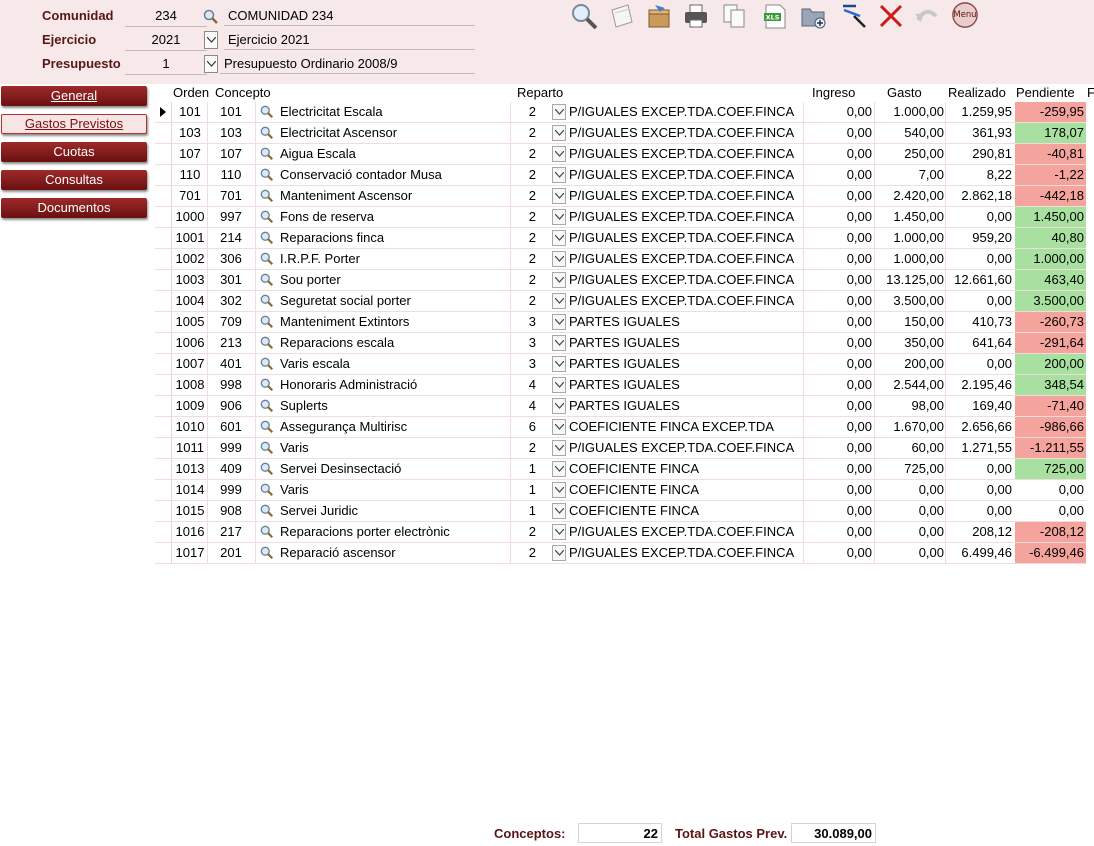 The width and height of the screenshot is (1094, 846). I want to click on concepto-description-cell: Varis, so click(395, 448).